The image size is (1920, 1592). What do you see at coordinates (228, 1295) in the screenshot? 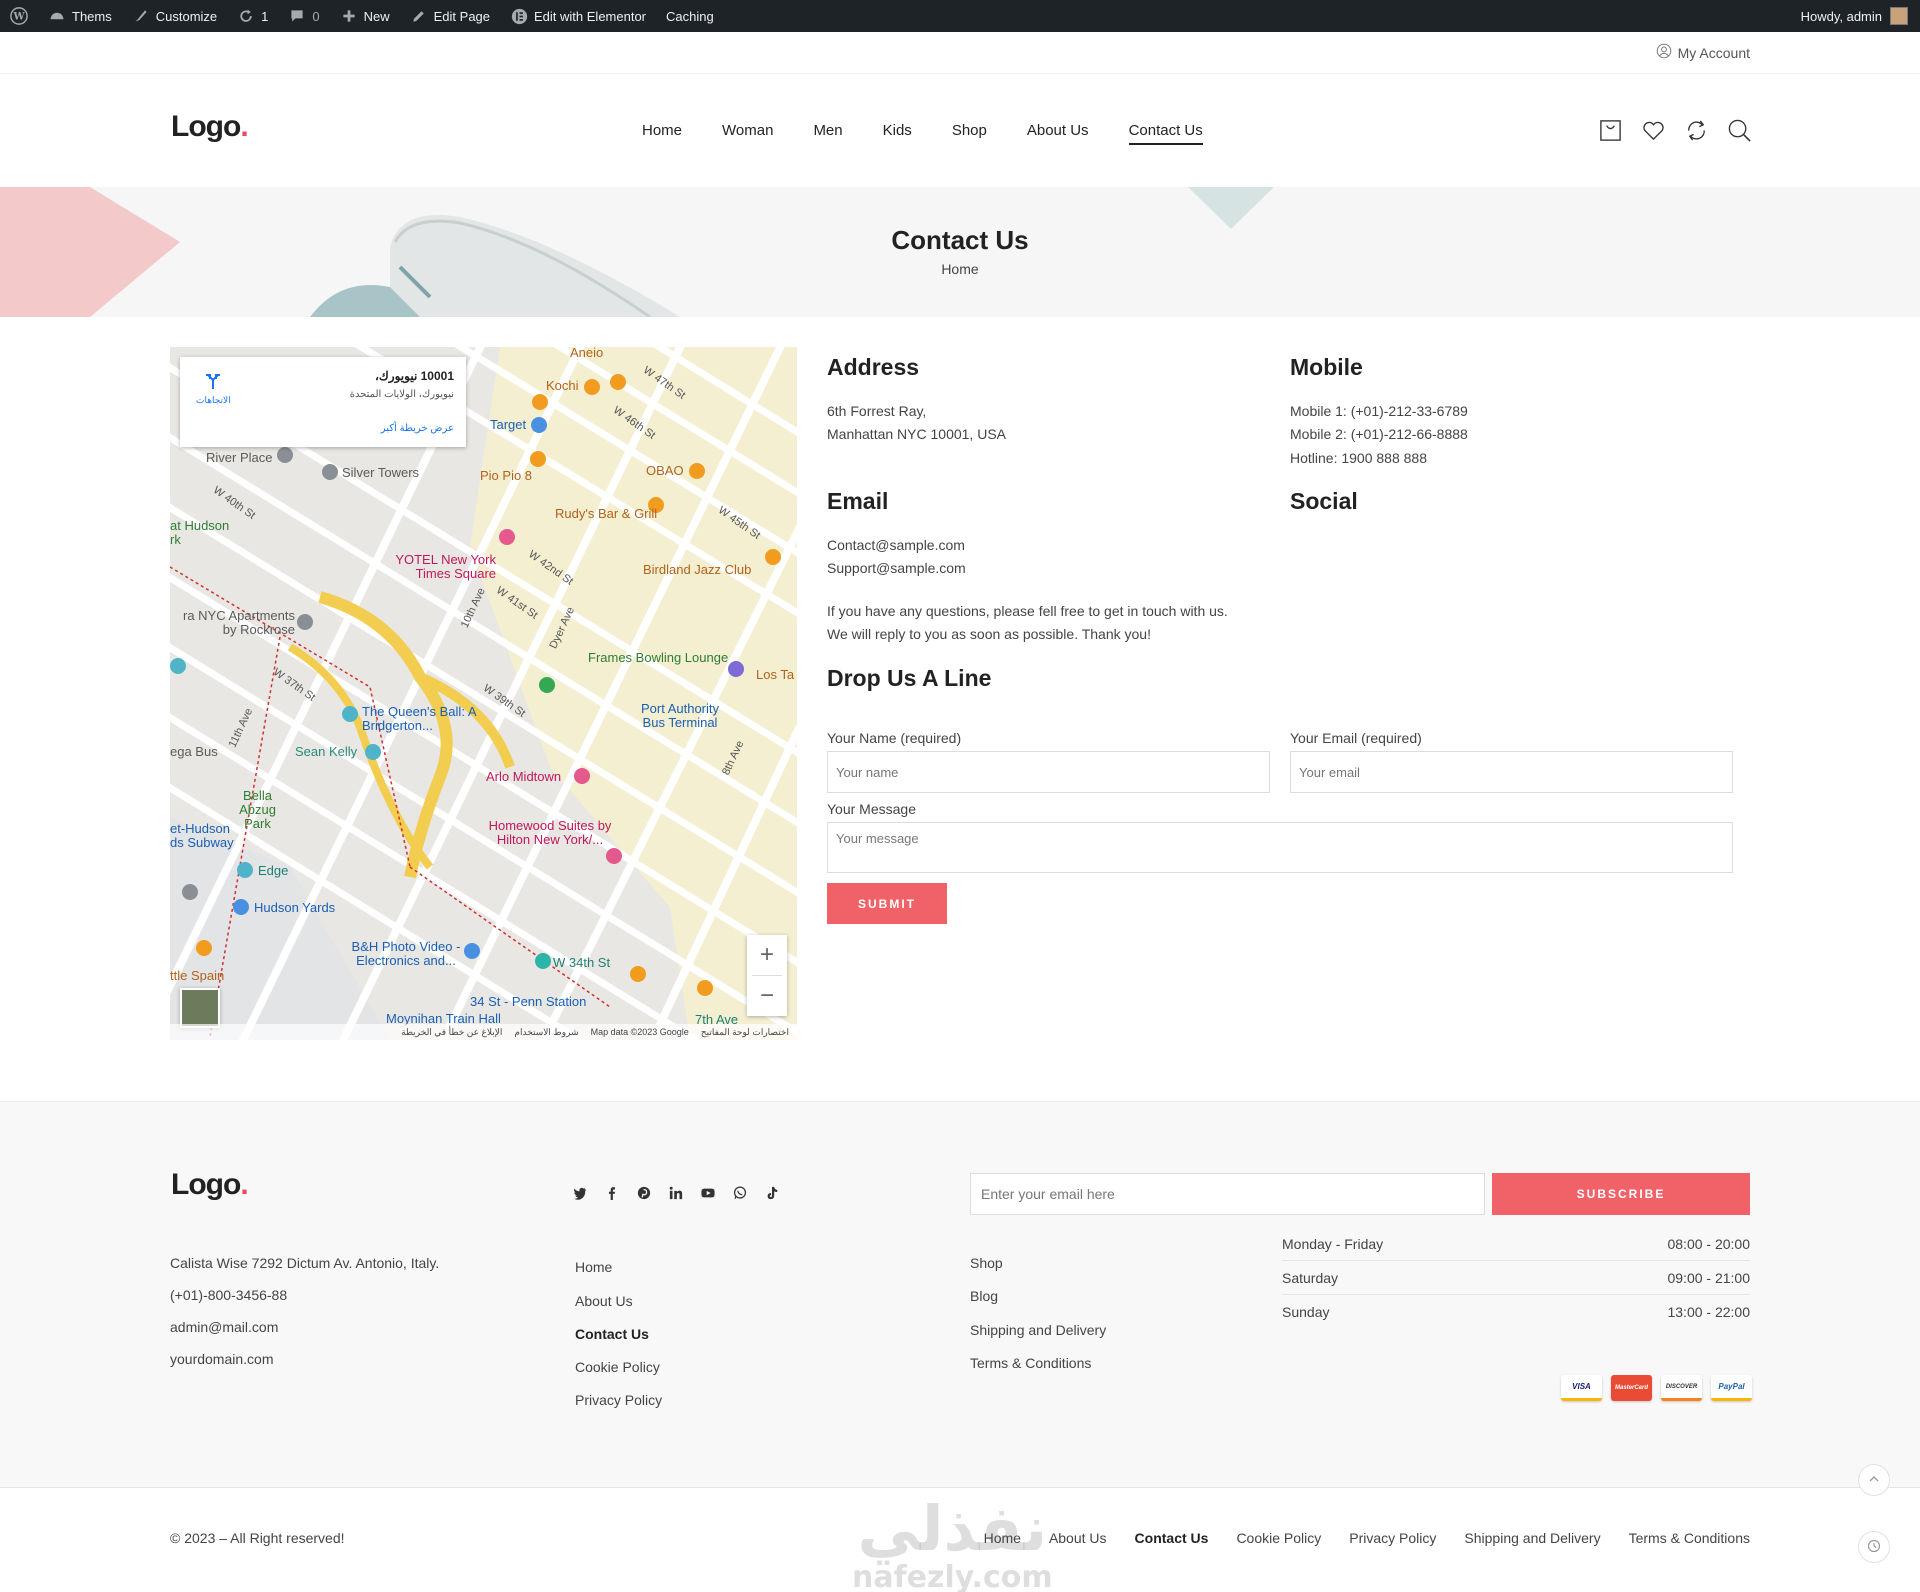
I see `footer-phone: (+01)-800-3456-88` at bounding box center [228, 1295].